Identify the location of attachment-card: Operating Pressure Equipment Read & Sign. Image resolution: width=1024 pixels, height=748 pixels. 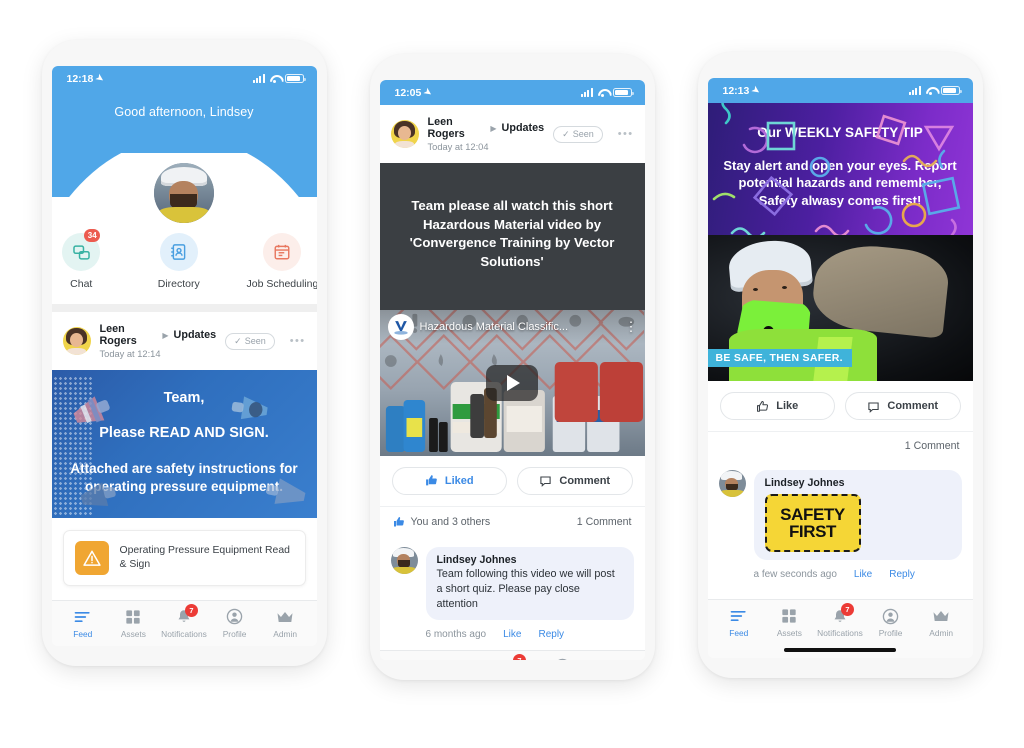
(184, 557).